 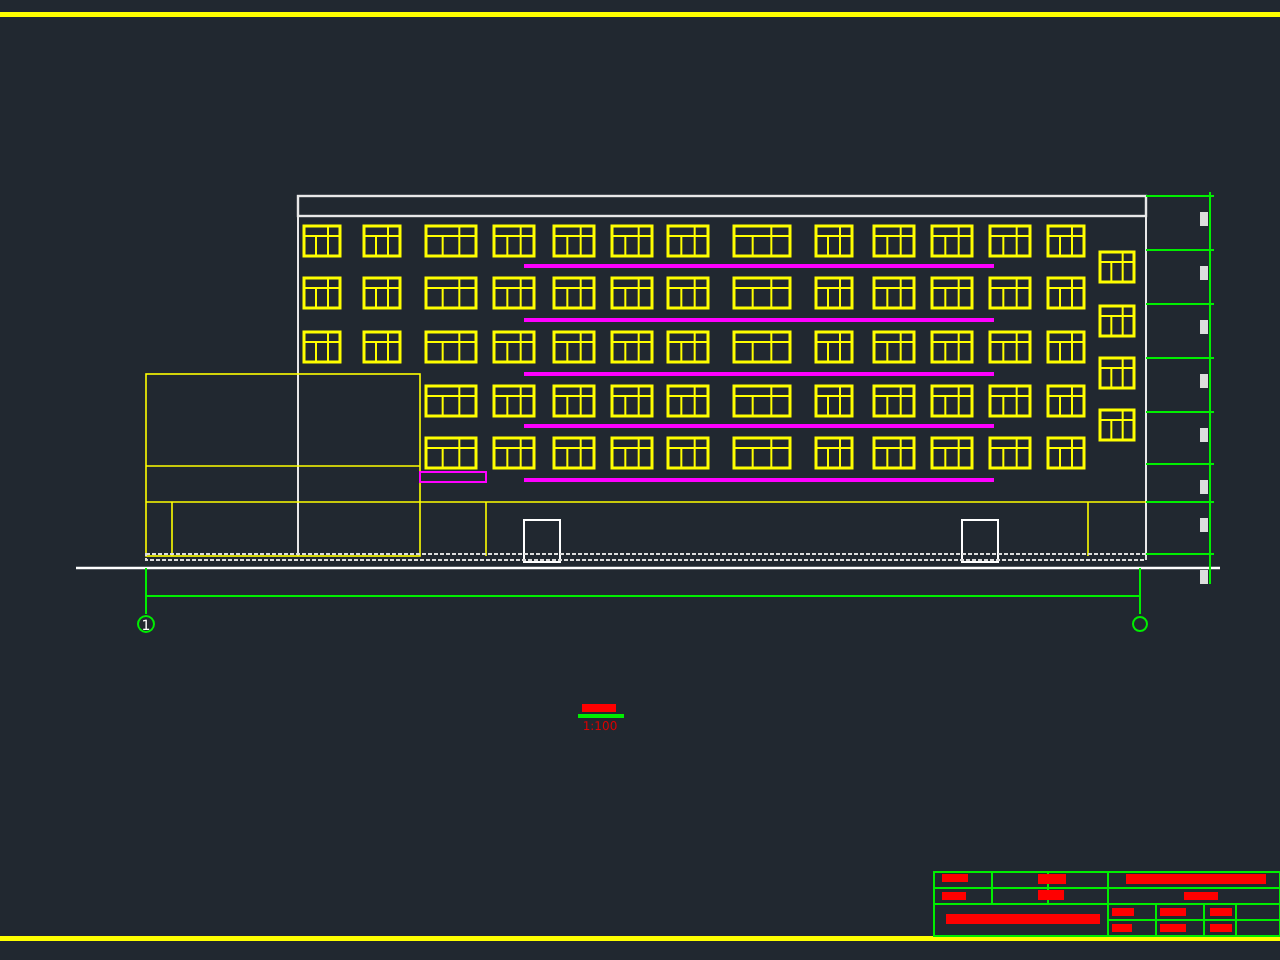 What do you see at coordinates (601, 711) in the screenshot?
I see `scale-underline-drawing` at bounding box center [601, 711].